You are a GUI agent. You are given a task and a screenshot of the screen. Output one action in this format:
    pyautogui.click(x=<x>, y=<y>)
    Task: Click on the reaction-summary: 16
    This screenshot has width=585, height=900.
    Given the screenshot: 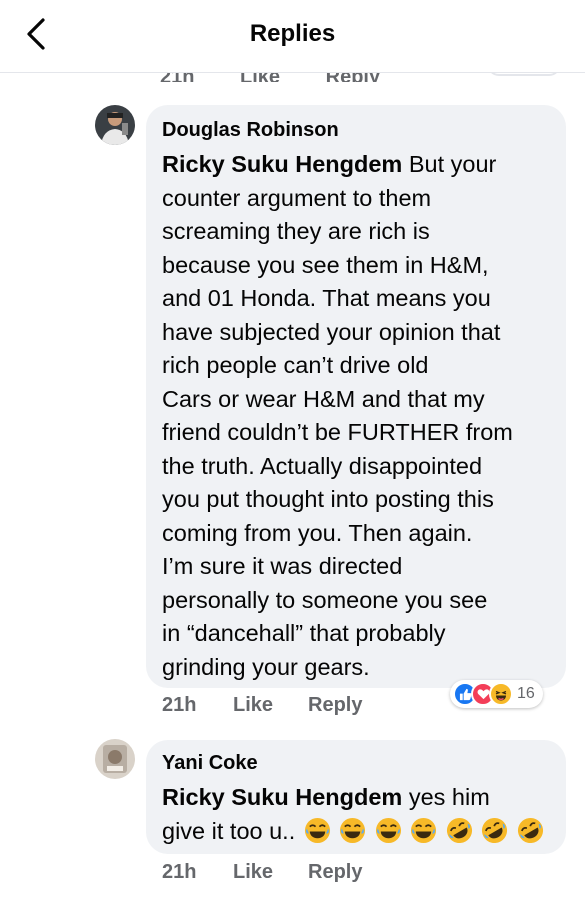 What is the action you would take?
    pyautogui.click(x=496, y=694)
    